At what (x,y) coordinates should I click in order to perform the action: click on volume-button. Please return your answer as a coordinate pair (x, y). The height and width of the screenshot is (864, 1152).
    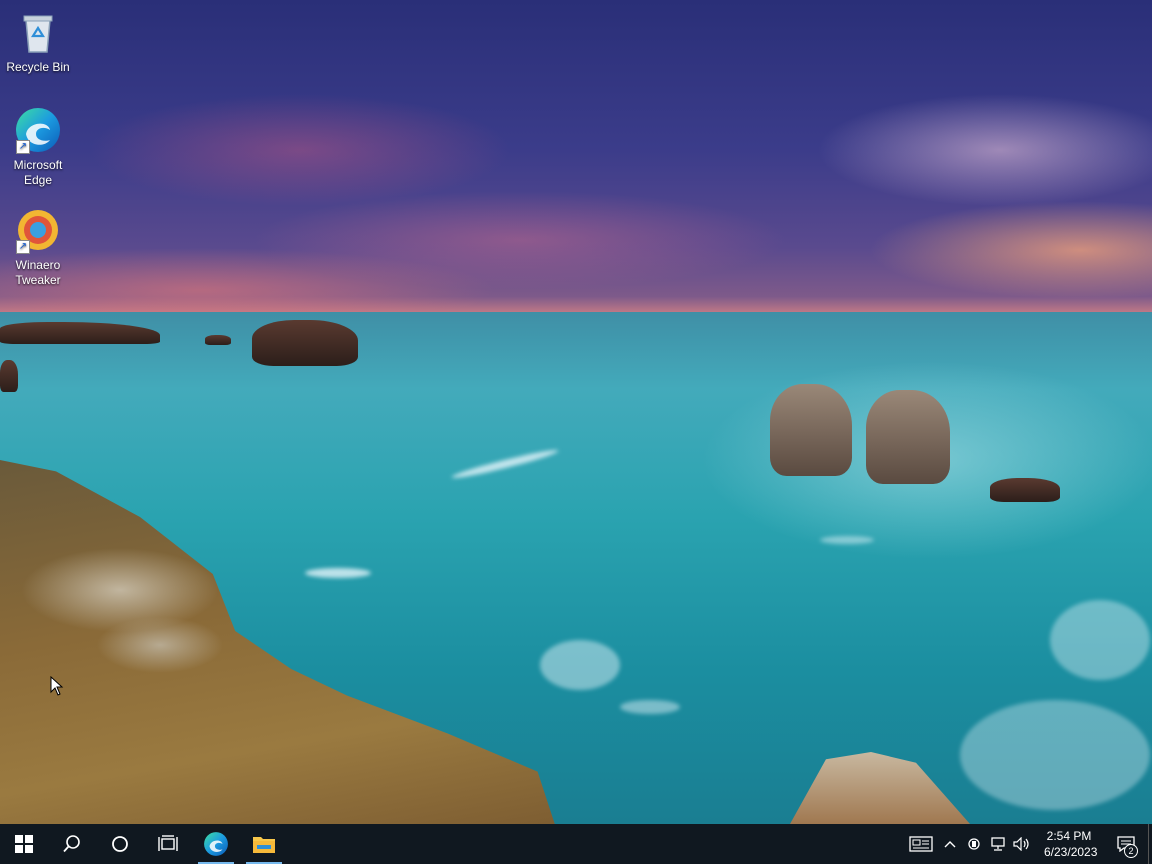
    Looking at the image, I should click on (1022, 844).